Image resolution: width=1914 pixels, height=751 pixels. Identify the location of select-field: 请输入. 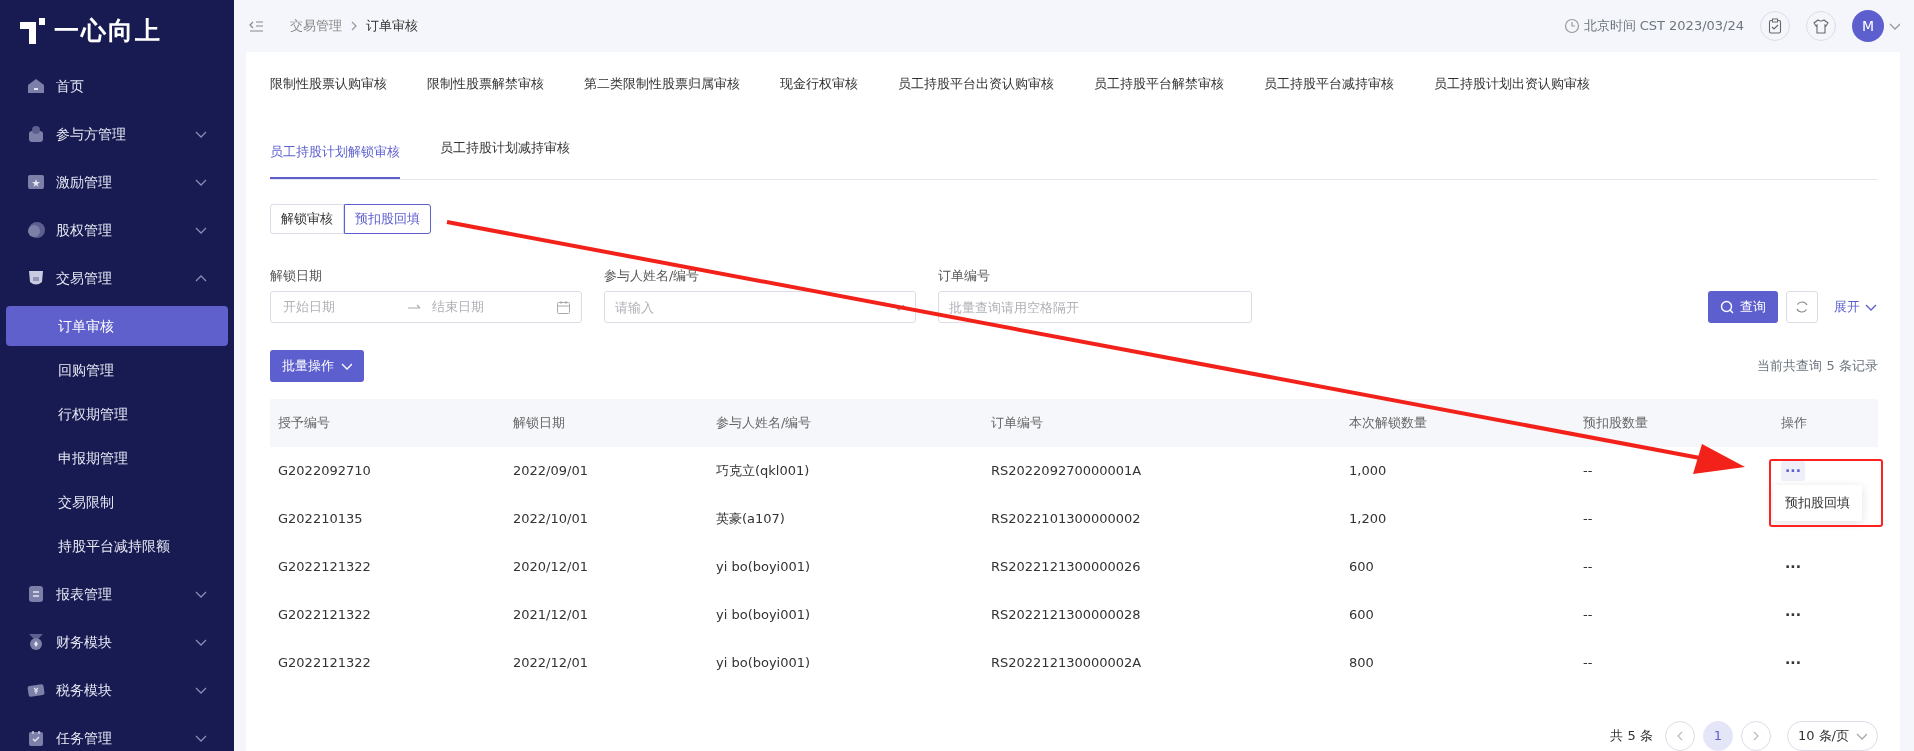
(760, 307).